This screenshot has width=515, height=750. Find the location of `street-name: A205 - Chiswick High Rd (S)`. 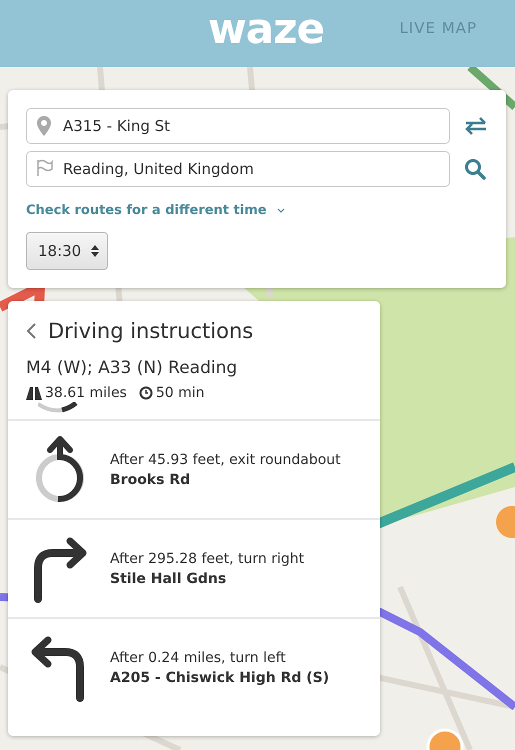

street-name: A205 - Chiswick High Rd (S) is located at coordinates (220, 678).